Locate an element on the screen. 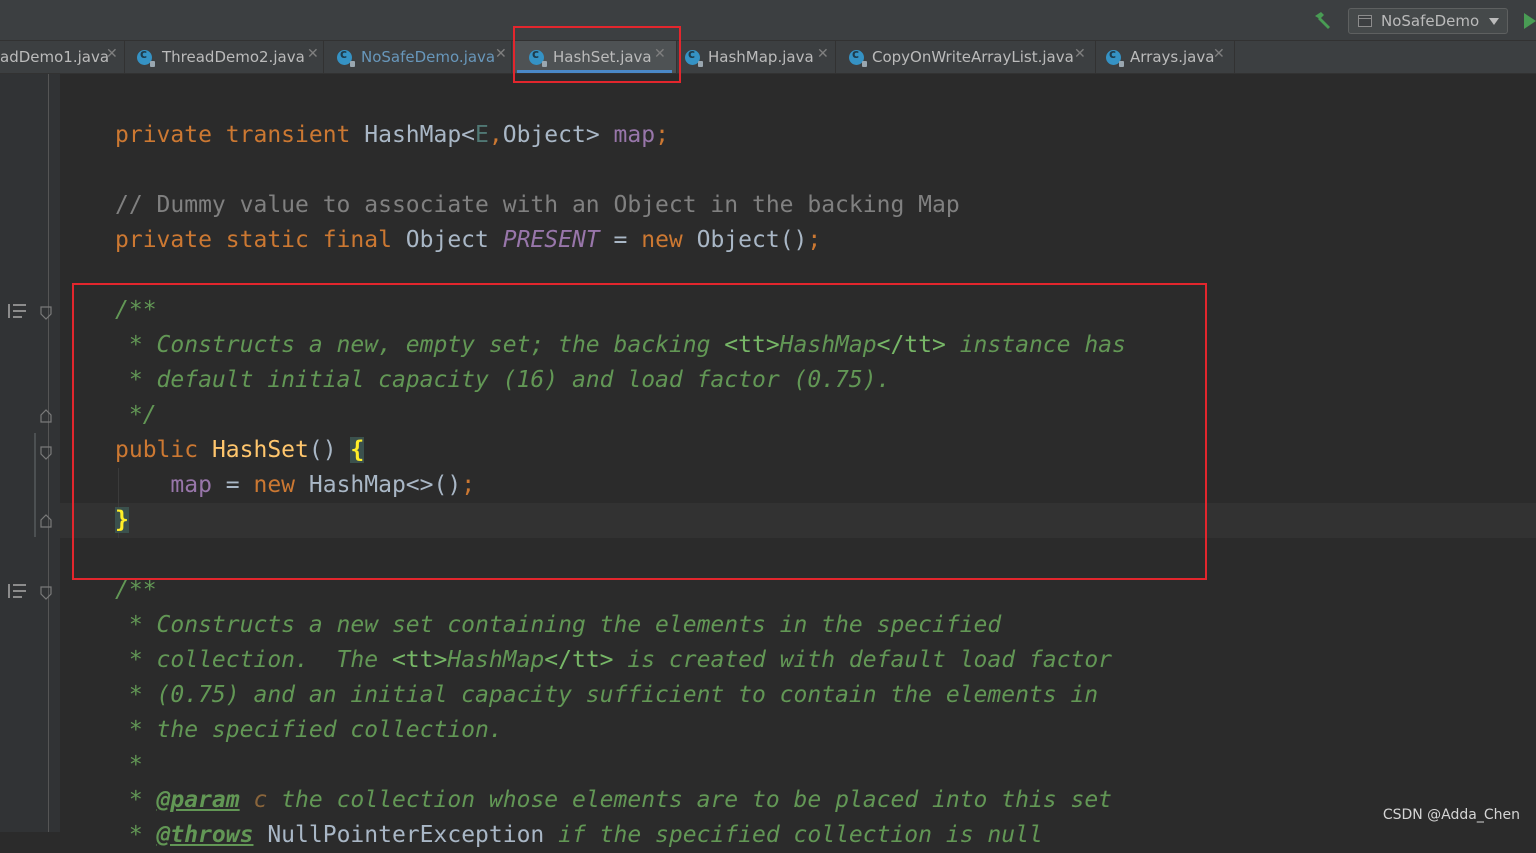  code-token: c is located at coordinates (253, 800).